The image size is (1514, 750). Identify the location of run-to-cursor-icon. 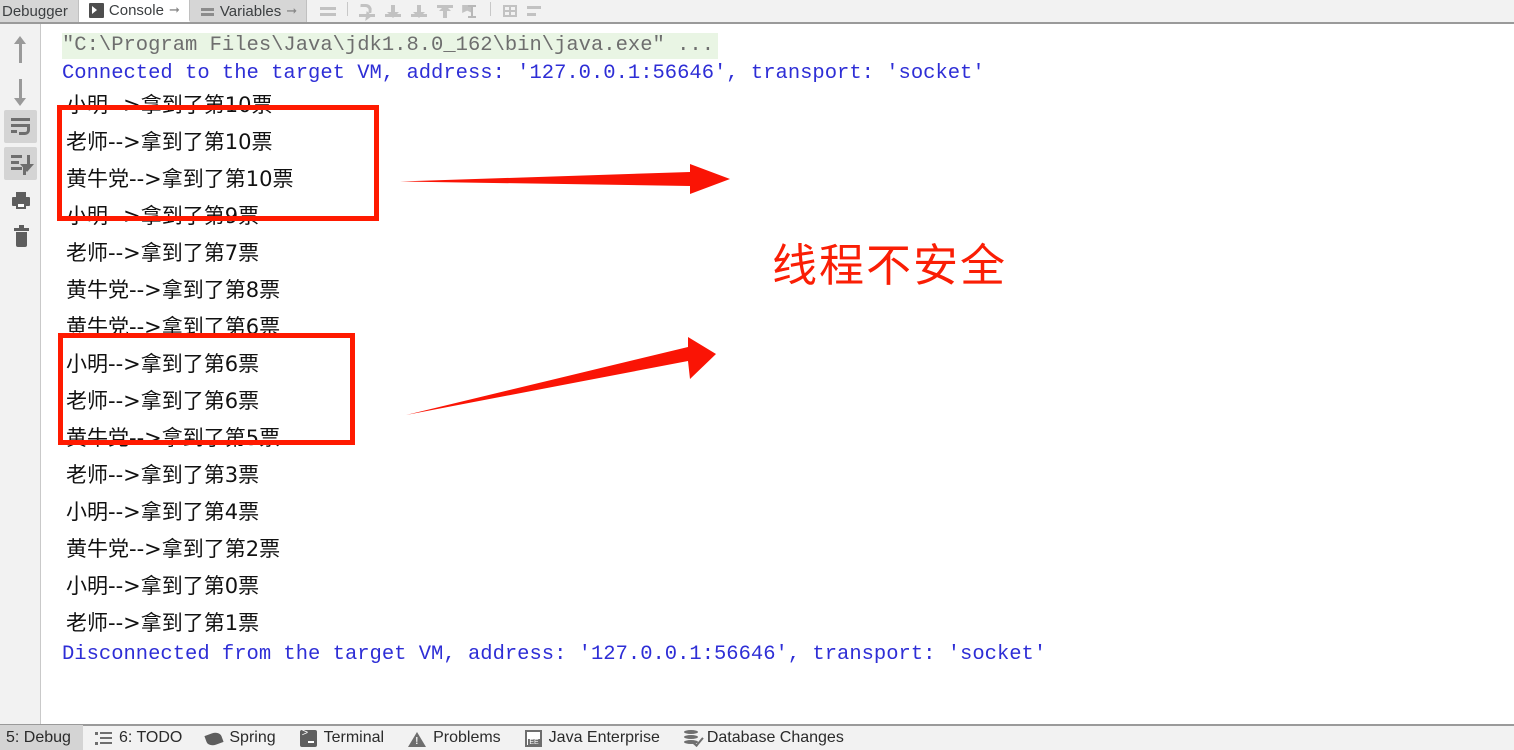
(471, 11).